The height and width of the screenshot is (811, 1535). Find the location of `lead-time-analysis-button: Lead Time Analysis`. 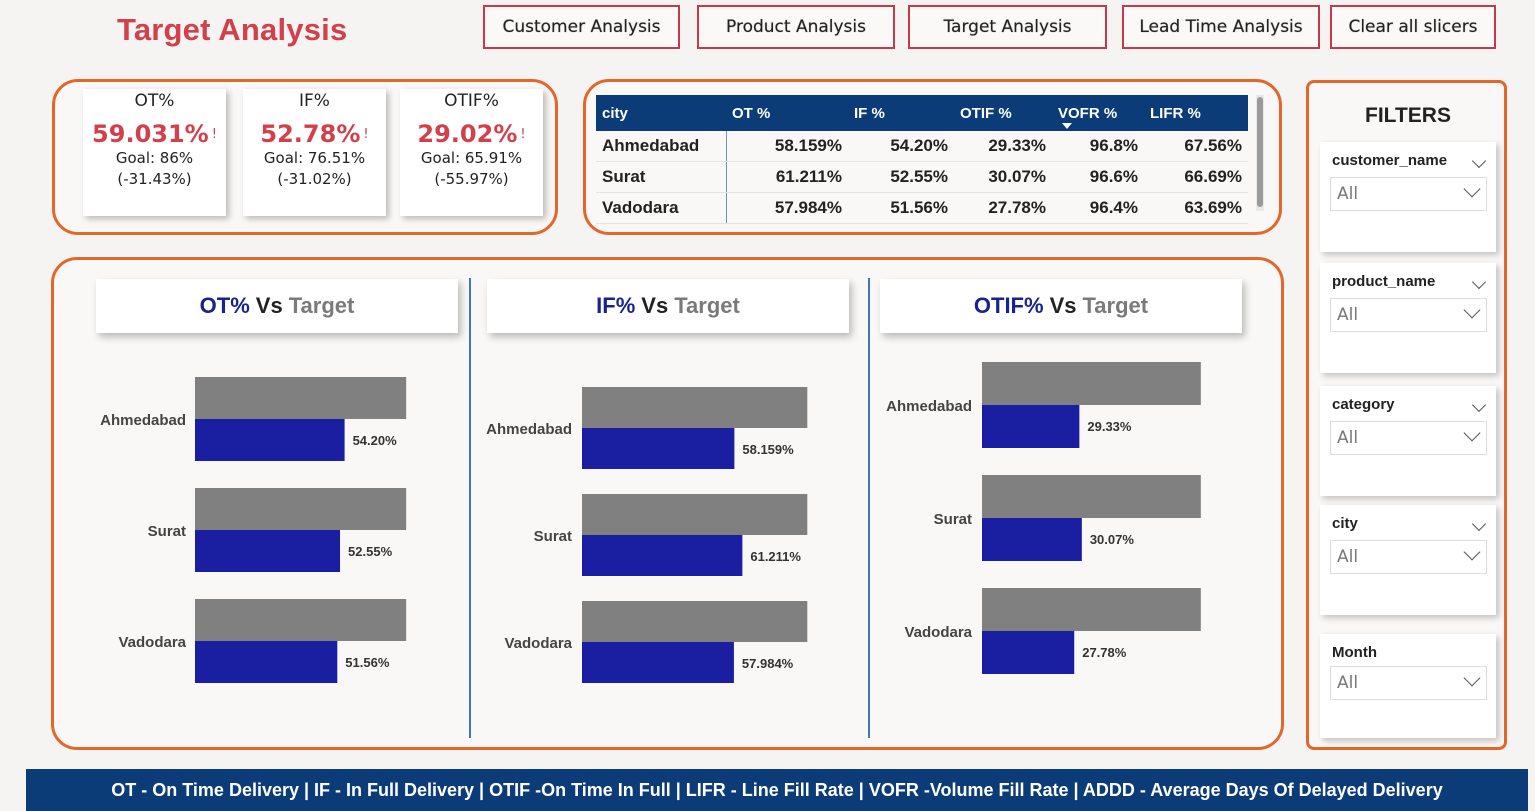

lead-time-analysis-button: Lead Time Analysis is located at coordinates (1221, 27).